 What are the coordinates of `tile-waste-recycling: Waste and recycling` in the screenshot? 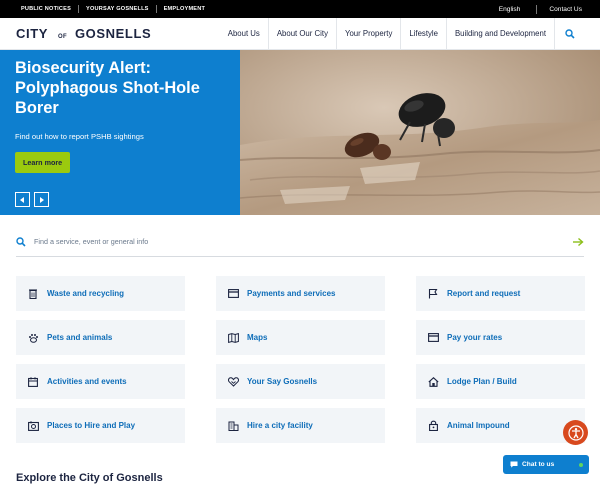 It's located at (100, 293).